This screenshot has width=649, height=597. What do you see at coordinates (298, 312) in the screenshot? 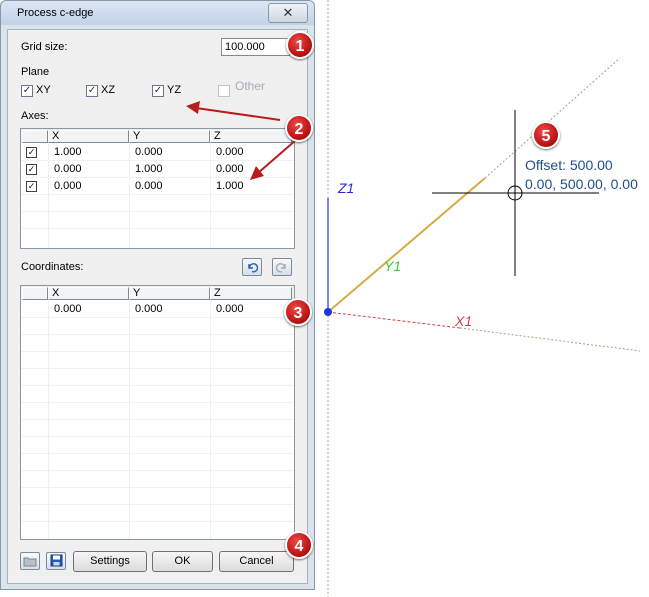
I see `callout-badge-3: 3` at bounding box center [298, 312].